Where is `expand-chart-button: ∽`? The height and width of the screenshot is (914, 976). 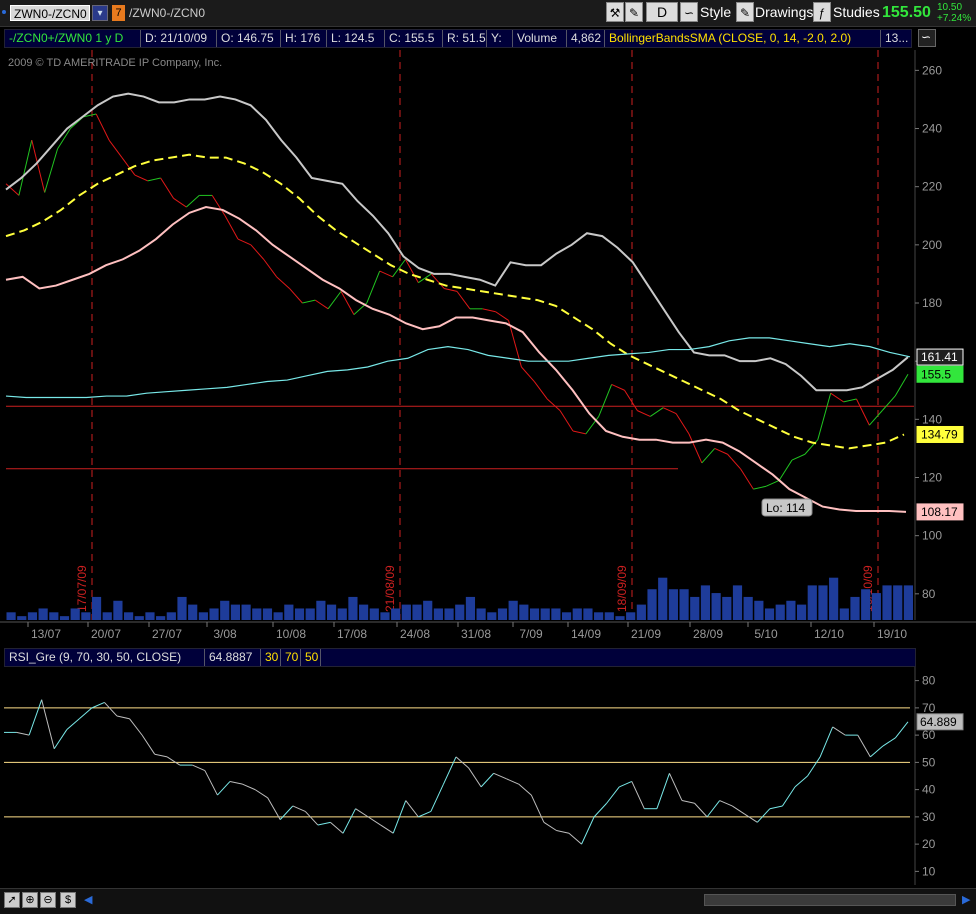
expand-chart-button: ∽ is located at coordinates (927, 38).